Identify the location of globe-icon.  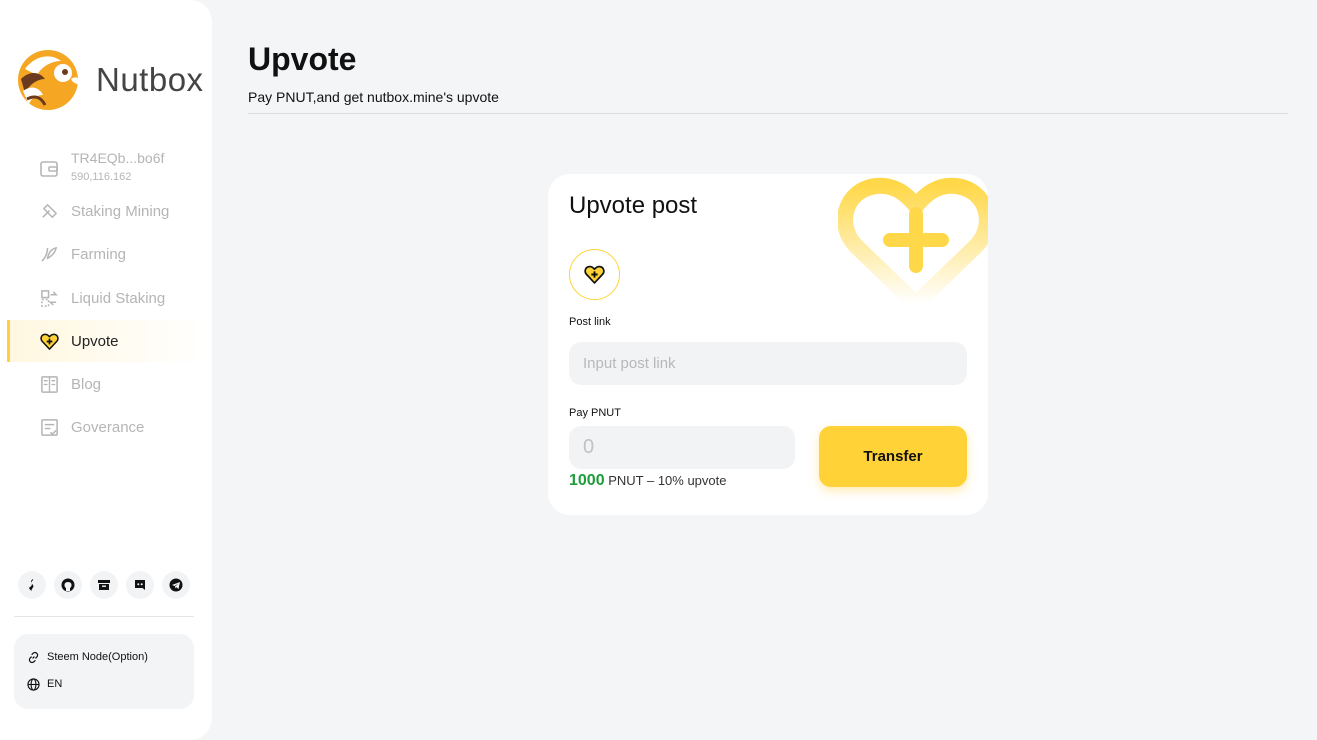
(33, 684).